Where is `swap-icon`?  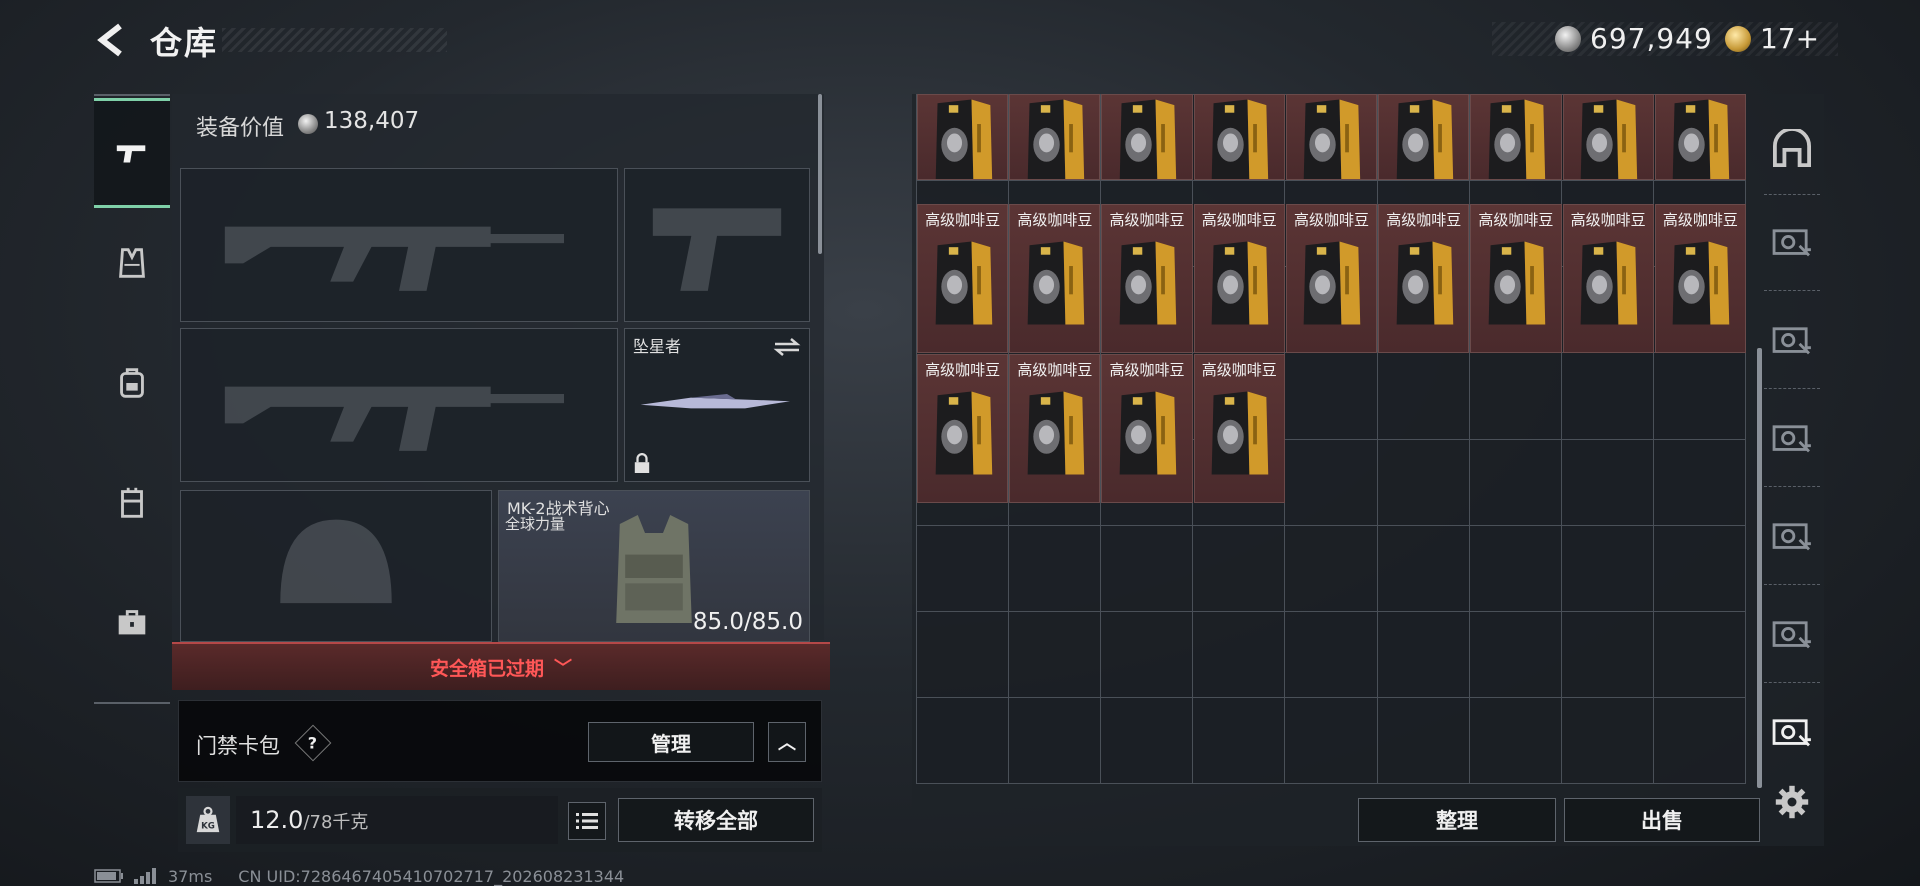 swap-icon is located at coordinates (787, 347).